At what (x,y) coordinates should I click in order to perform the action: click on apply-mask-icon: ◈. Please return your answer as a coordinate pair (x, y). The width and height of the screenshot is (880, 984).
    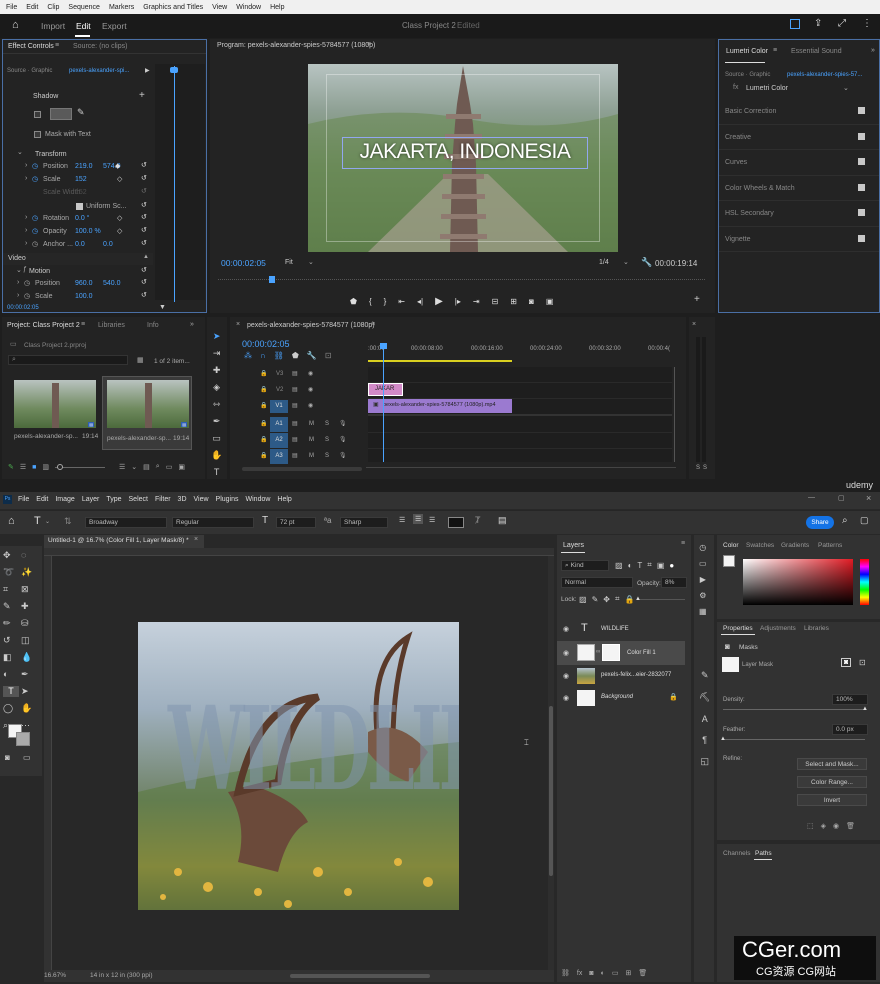
    Looking at the image, I should click on (823, 826).